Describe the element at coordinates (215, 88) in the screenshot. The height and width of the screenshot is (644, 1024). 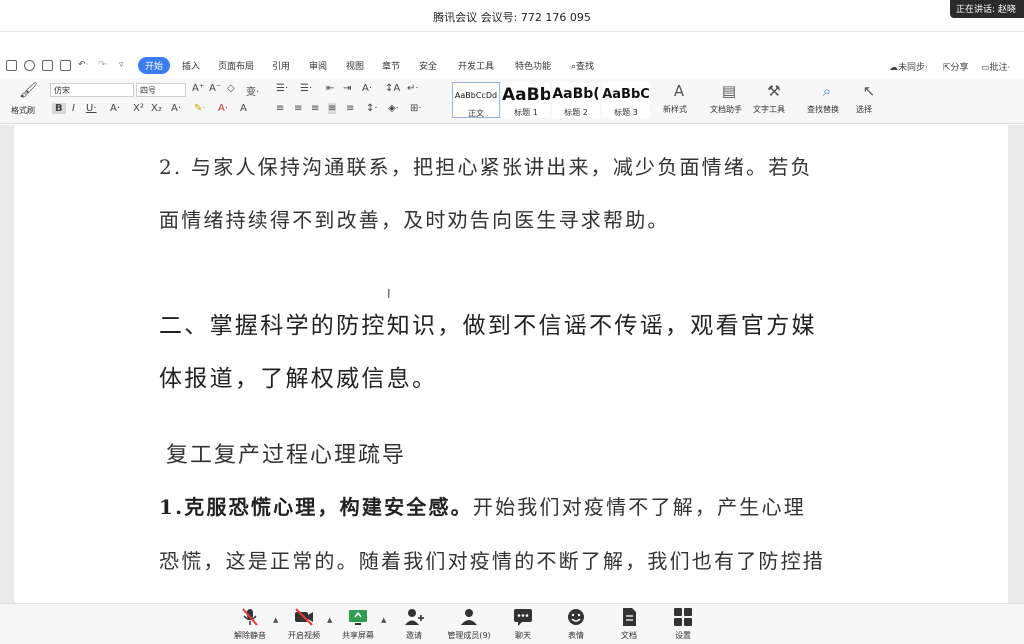
I see `shrink-font-icon: A⁻` at that location.